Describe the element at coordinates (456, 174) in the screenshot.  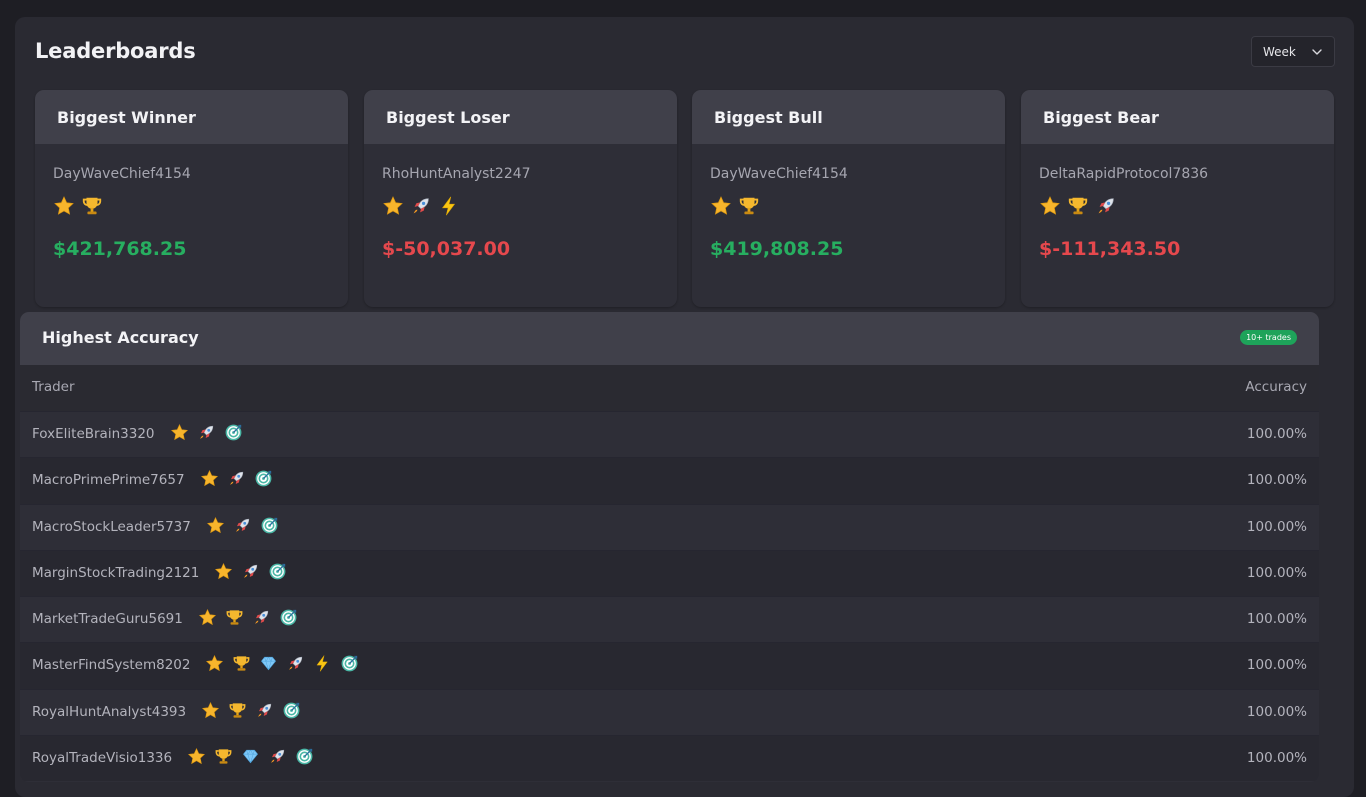
I see `card-trader-name: RhoHuntAnalyst2247` at that location.